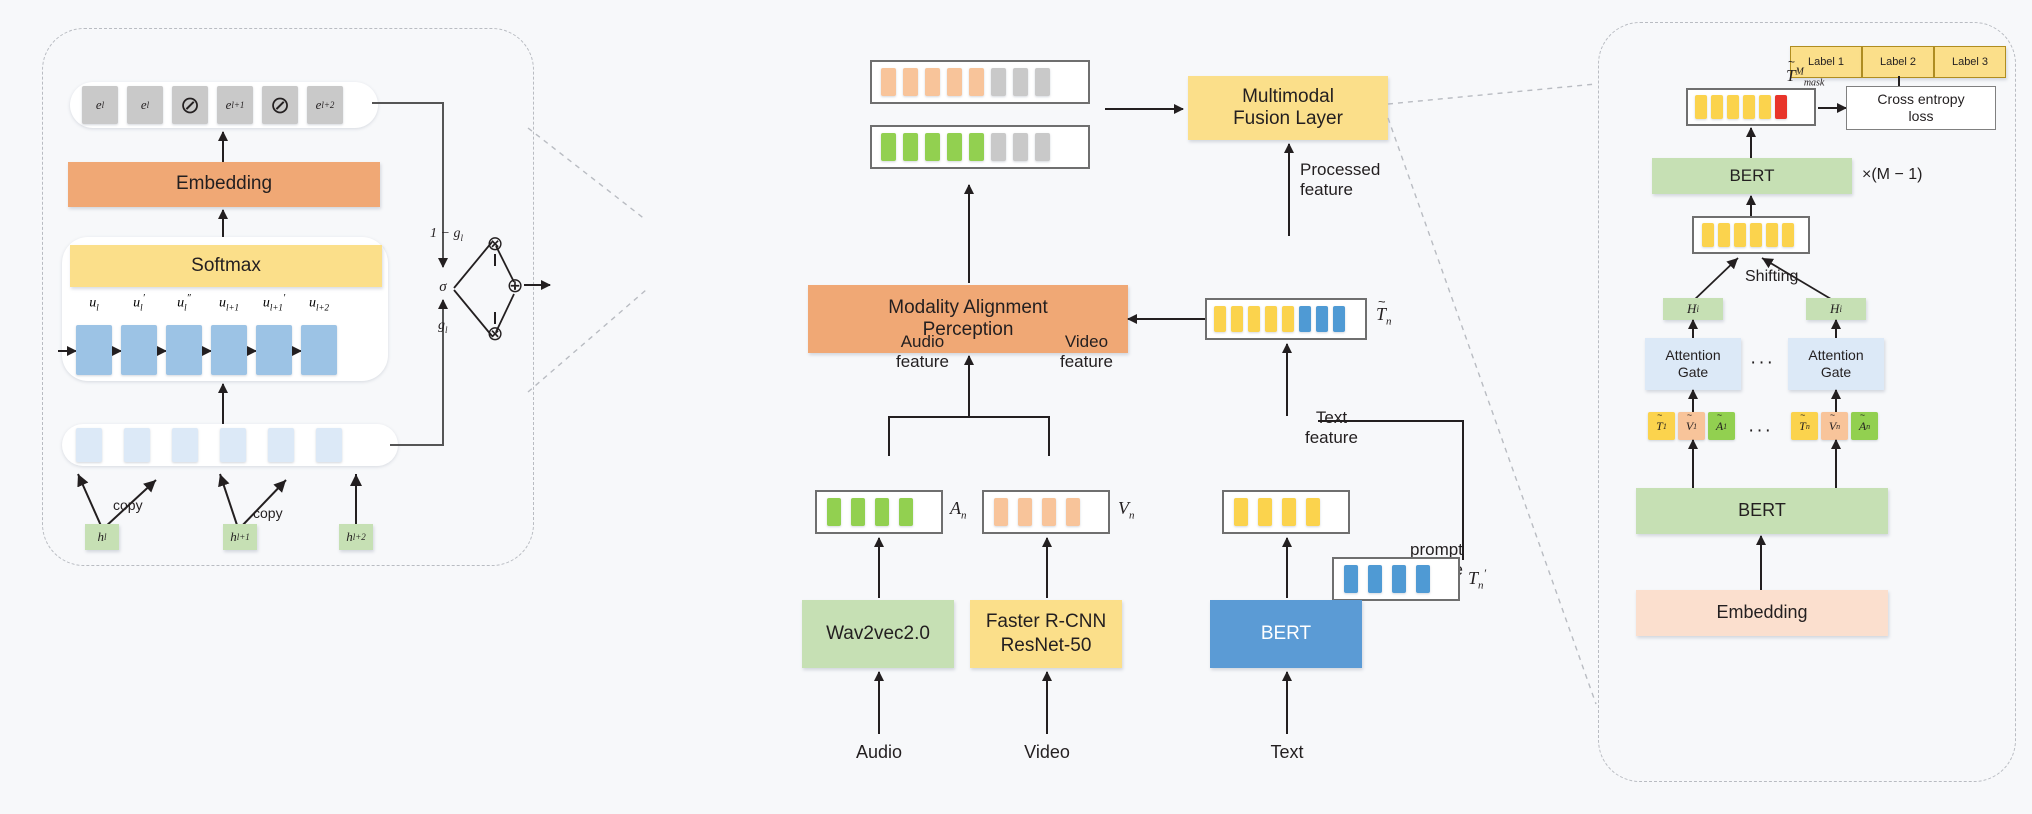 Image resolution: width=2032 pixels, height=814 pixels. What do you see at coordinates (143, 298) in the screenshot?
I see `u-prime: ′` at bounding box center [143, 298].